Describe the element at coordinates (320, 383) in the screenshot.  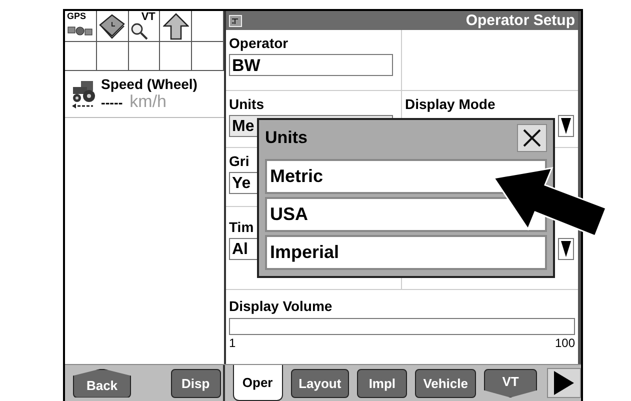
I see `tab: Layout` at that location.